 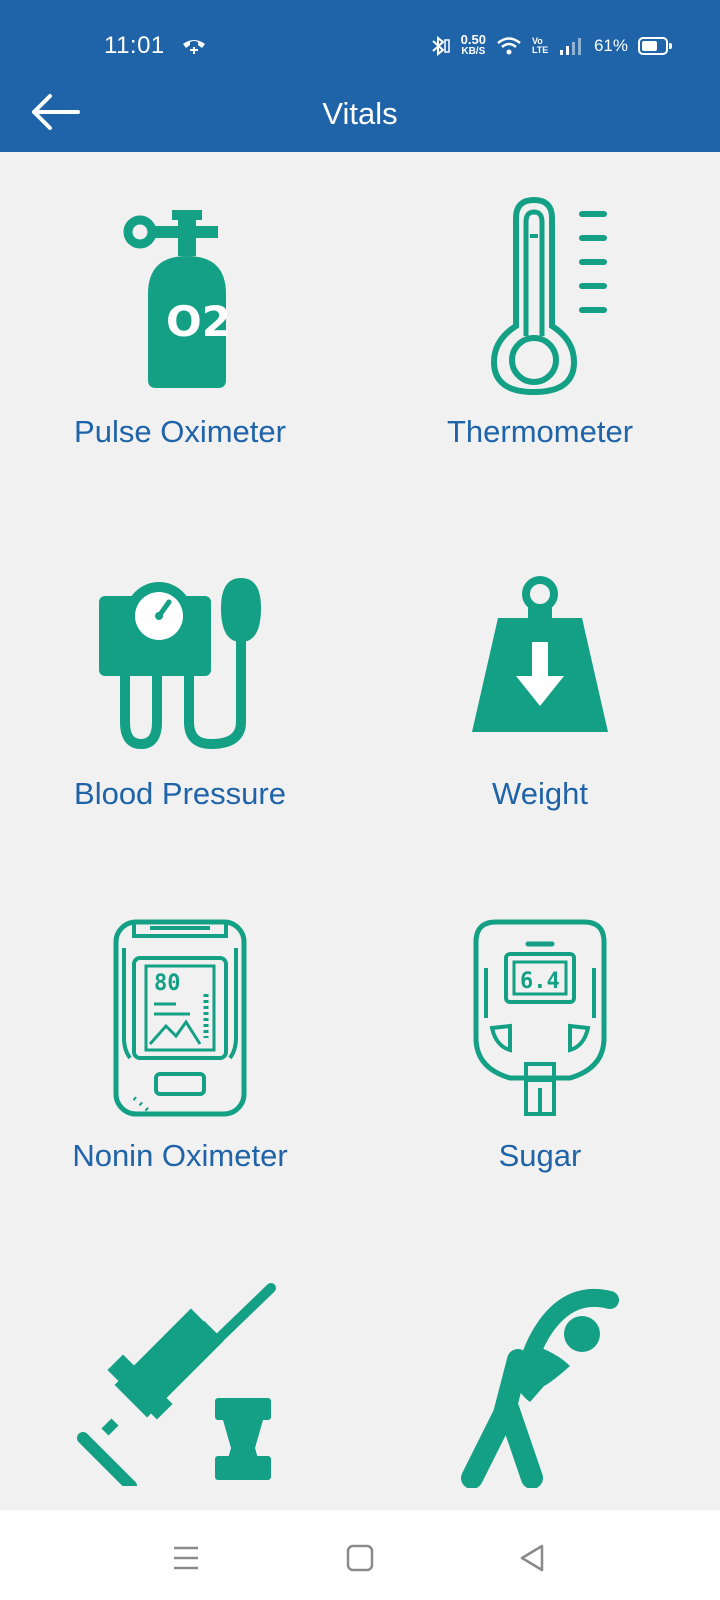 I want to click on vital-tile-nonin-oximeter: 80 Nonin Oximeter, so click(x=180, y=1057).